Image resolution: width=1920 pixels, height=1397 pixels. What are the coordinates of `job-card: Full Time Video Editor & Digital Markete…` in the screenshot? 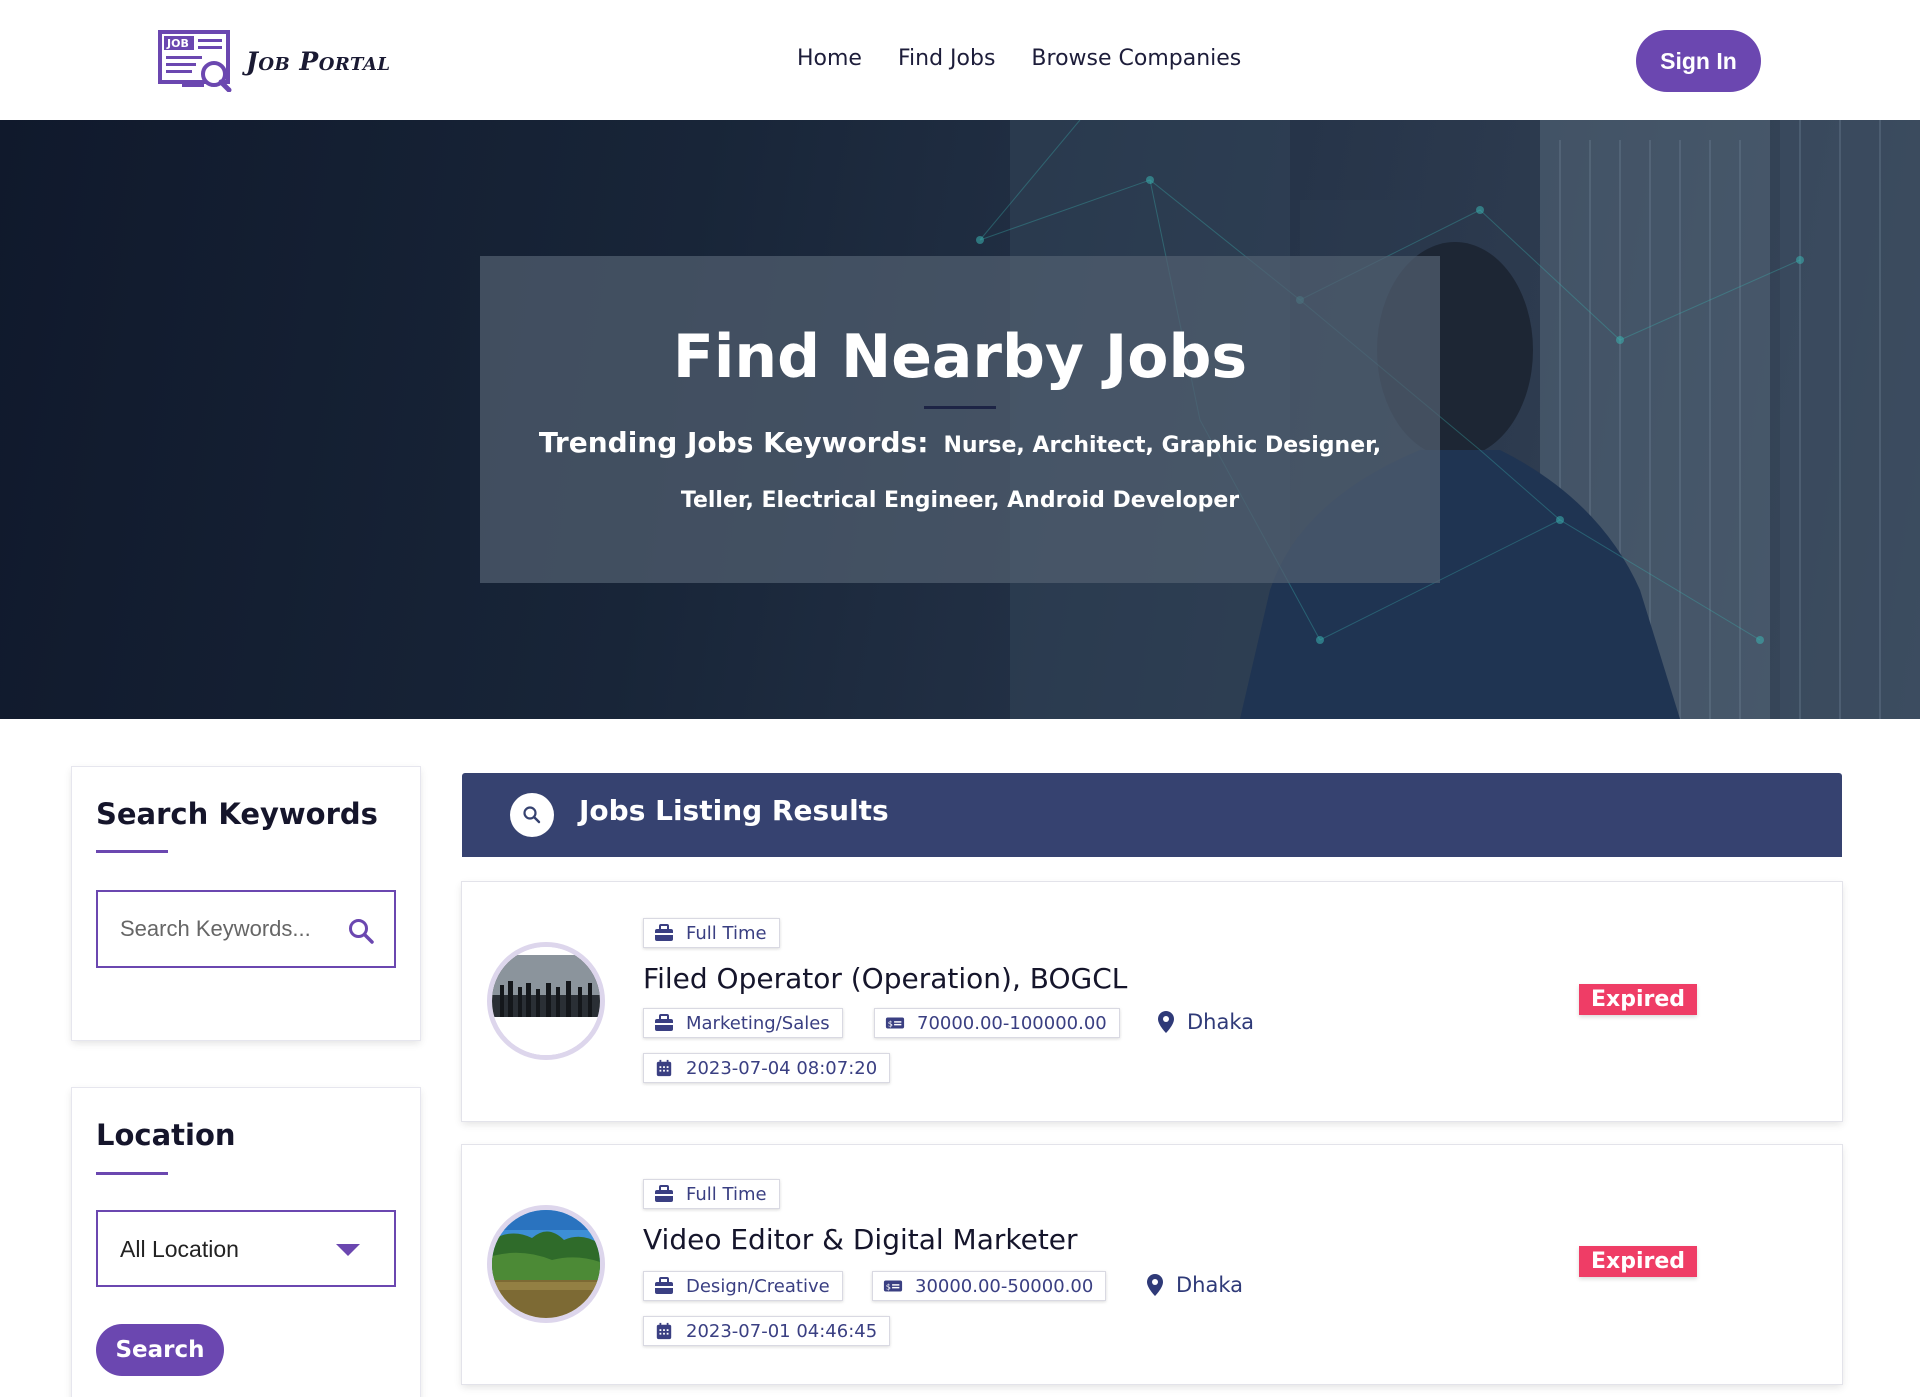 It's located at (1152, 1264).